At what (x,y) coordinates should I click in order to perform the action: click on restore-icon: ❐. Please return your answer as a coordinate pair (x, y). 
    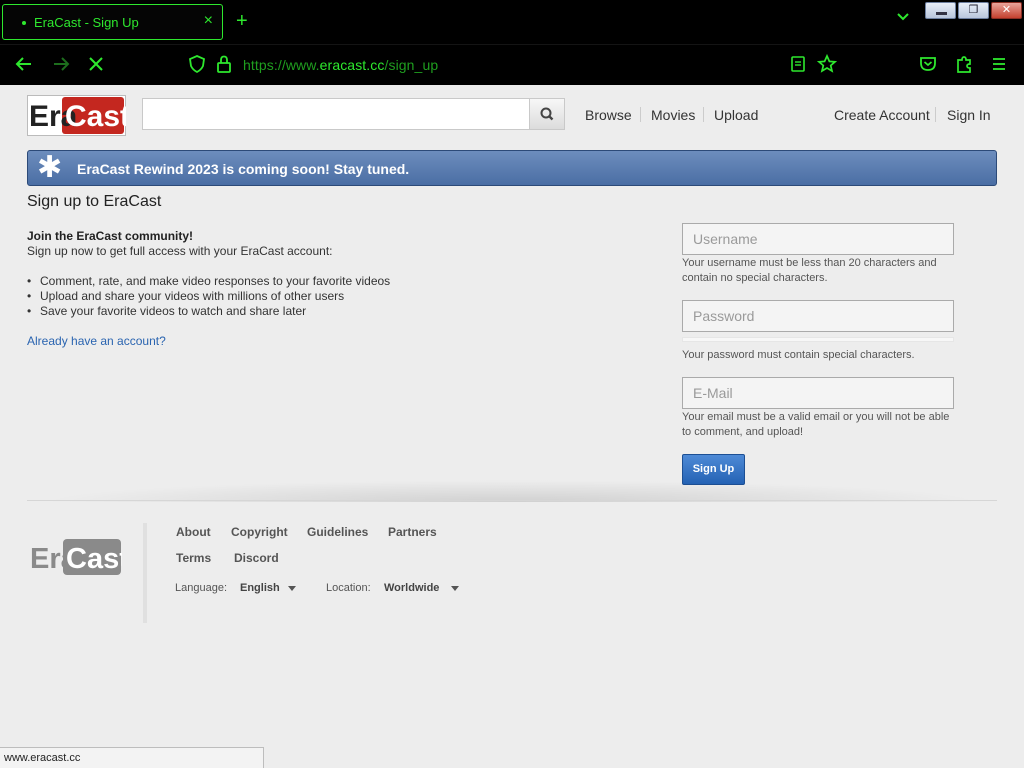
    Looking at the image, I should click on (973, 10).